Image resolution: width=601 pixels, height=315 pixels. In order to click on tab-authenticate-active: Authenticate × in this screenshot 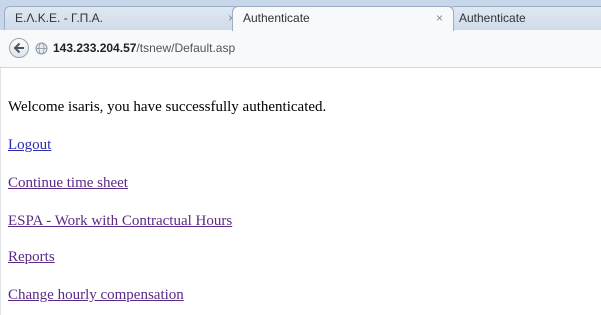, I will do `click(343, 18)`.